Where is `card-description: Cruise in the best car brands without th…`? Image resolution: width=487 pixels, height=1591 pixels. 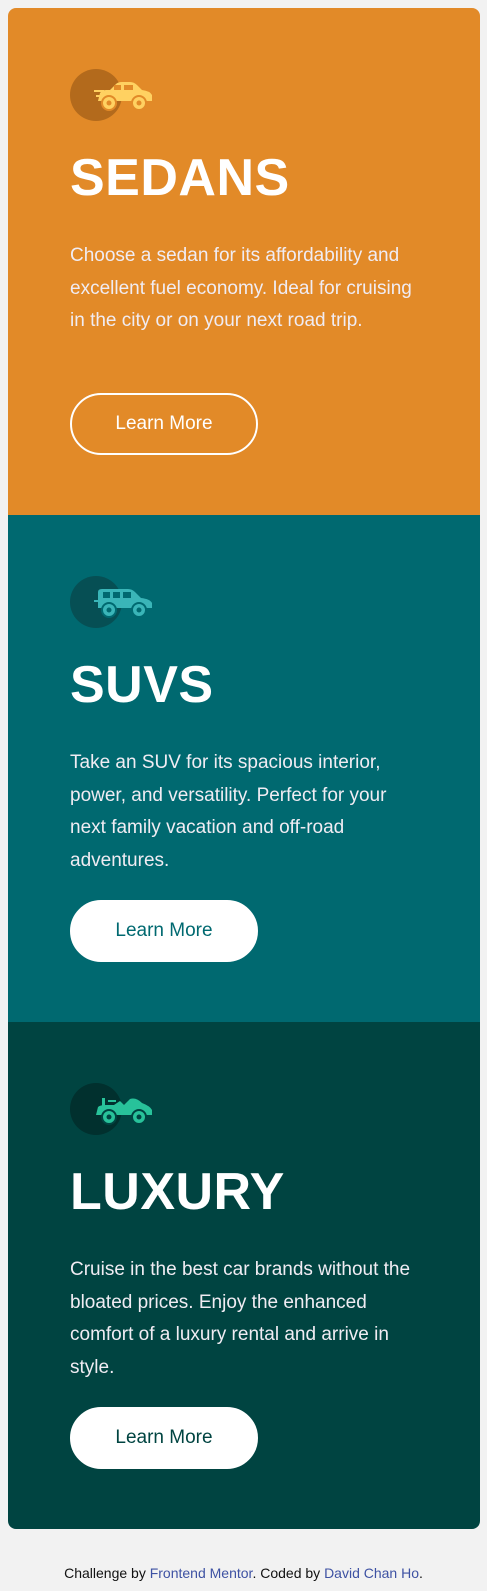 card-description: Cruise in the best car brands without th… is located at coordinates (240, 1318).